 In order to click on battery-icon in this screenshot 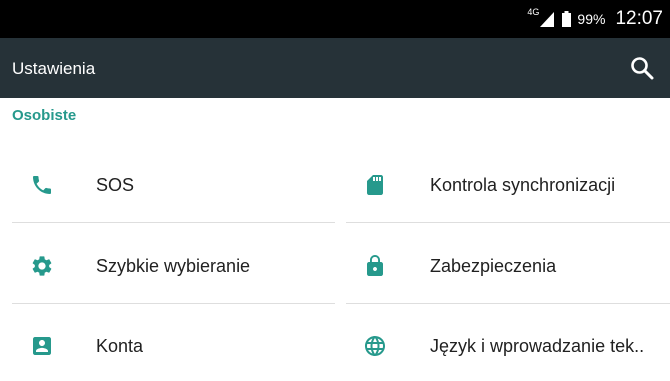, I will do `click(567, 19)`.